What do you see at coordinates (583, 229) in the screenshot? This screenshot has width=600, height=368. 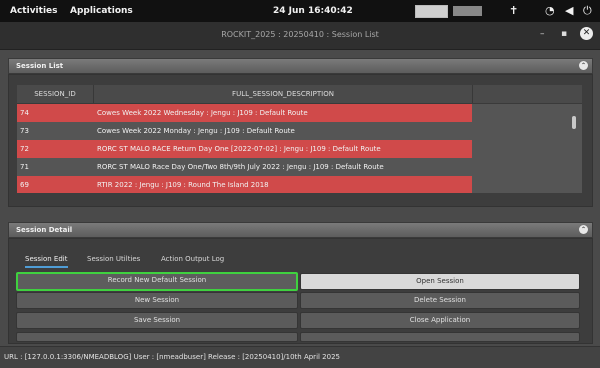 I see `collapse-session-detail-icon: ⌃` at bounding box center [583, 229].